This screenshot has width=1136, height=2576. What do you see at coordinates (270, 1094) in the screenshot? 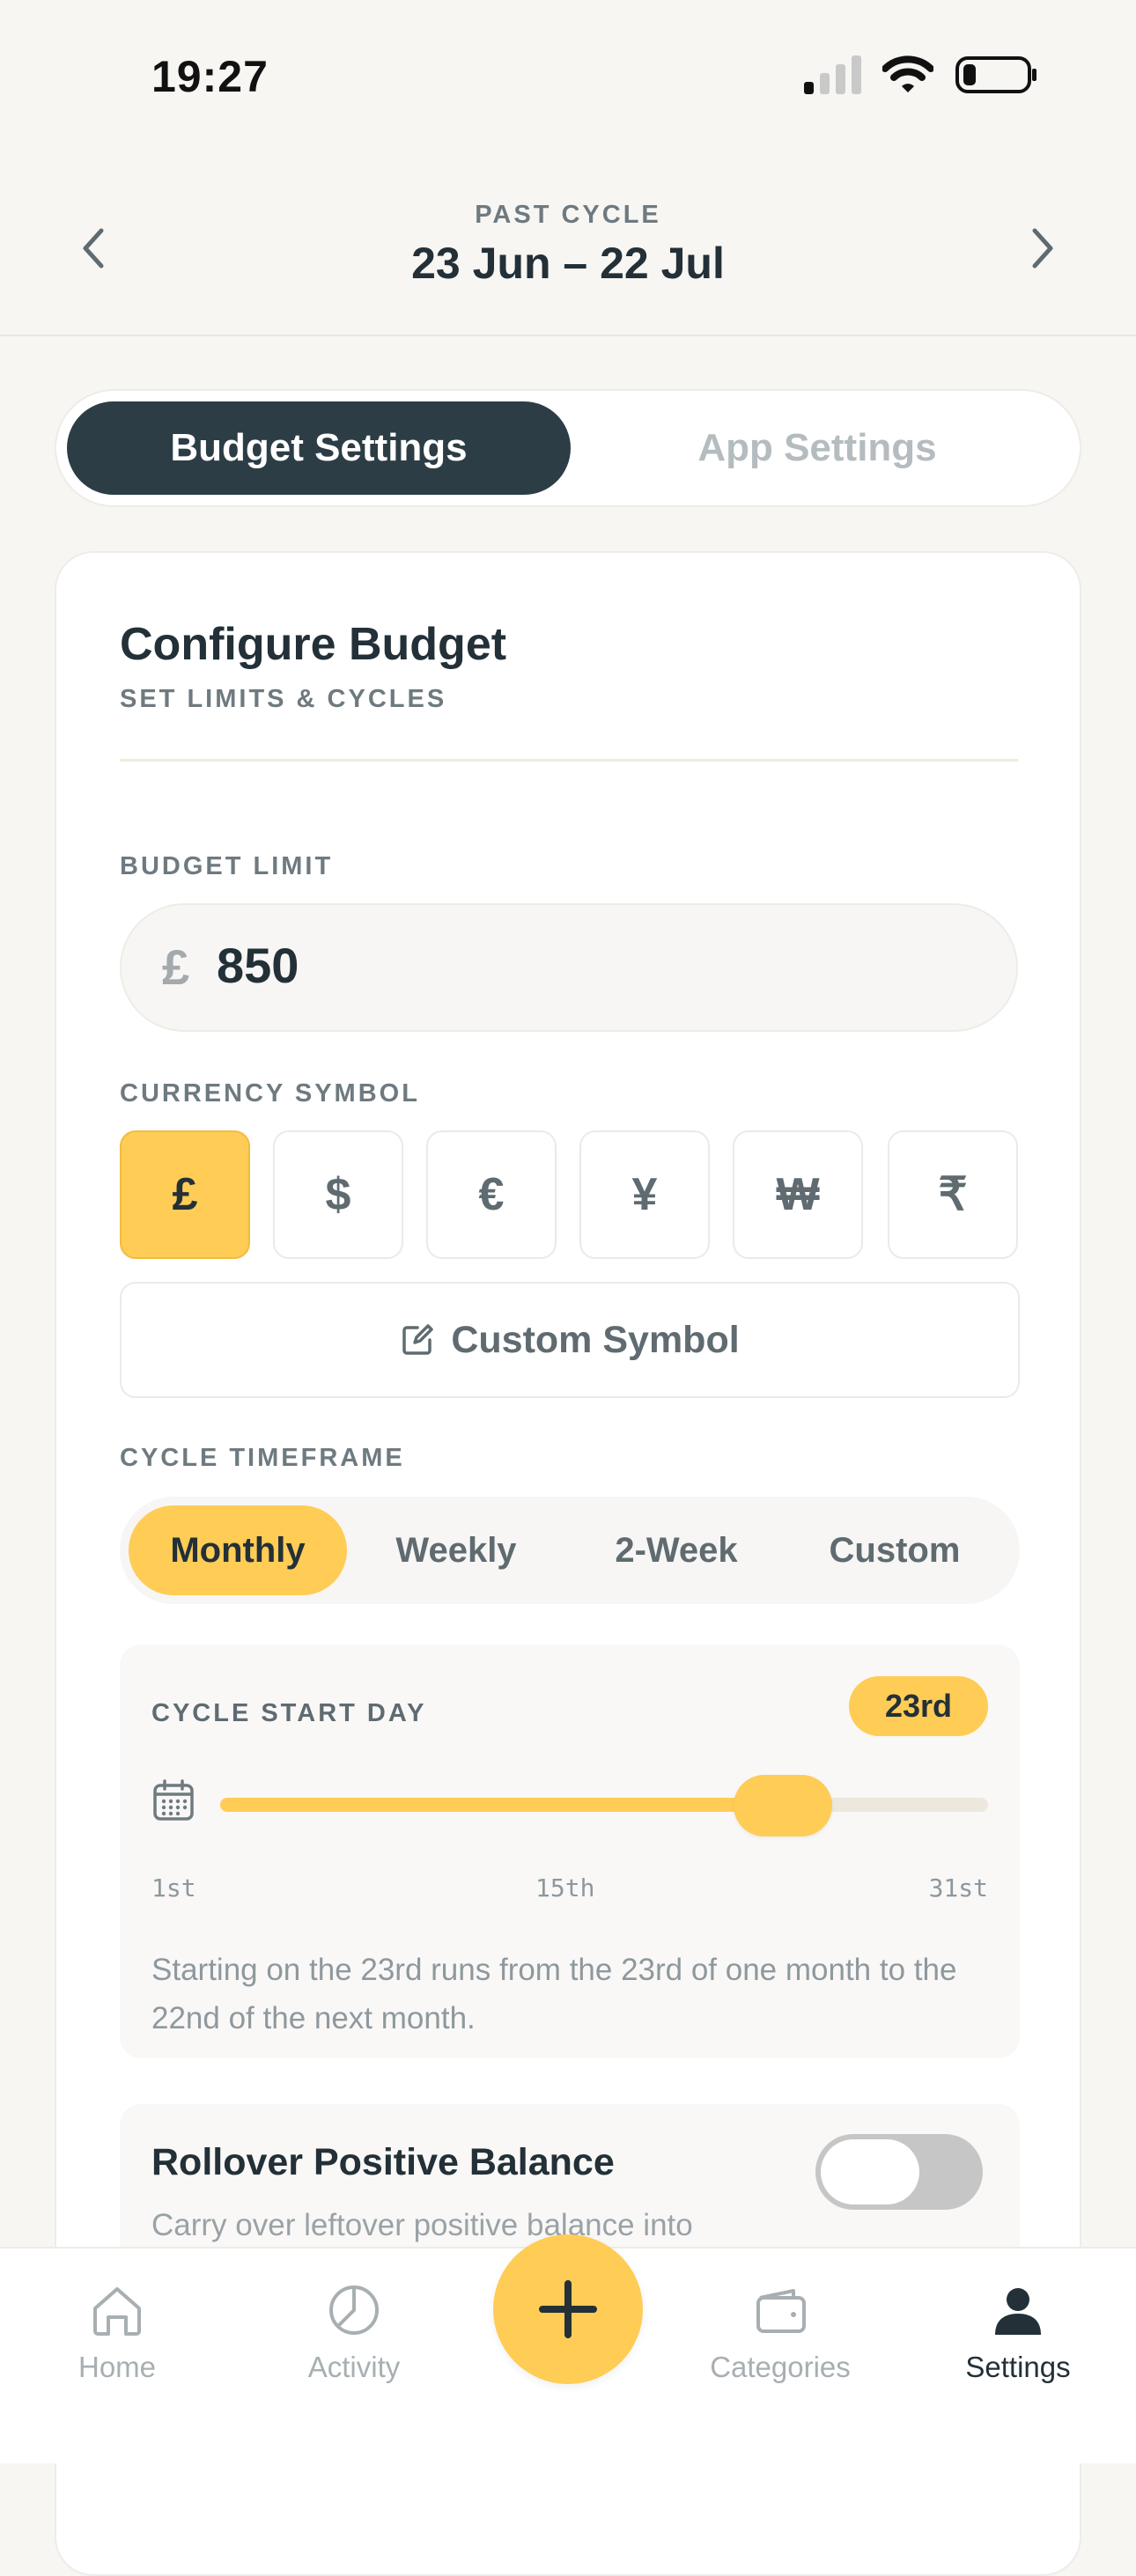
I see `currency-symbol-label: CURRENCY SYMBOL` at bounding box center [270, 1094].